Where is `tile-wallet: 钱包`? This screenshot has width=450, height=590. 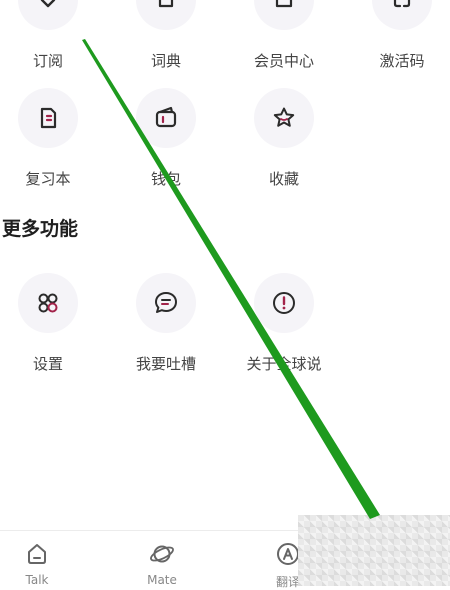
tile-wallet: 钱包 is located at coordinates (166, 138).